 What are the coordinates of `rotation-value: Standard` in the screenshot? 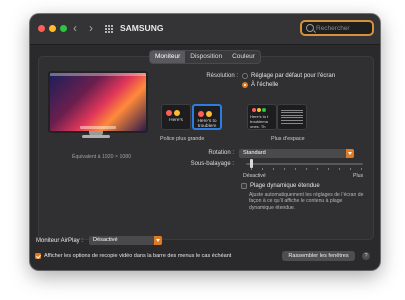 It's located at (254, 153).